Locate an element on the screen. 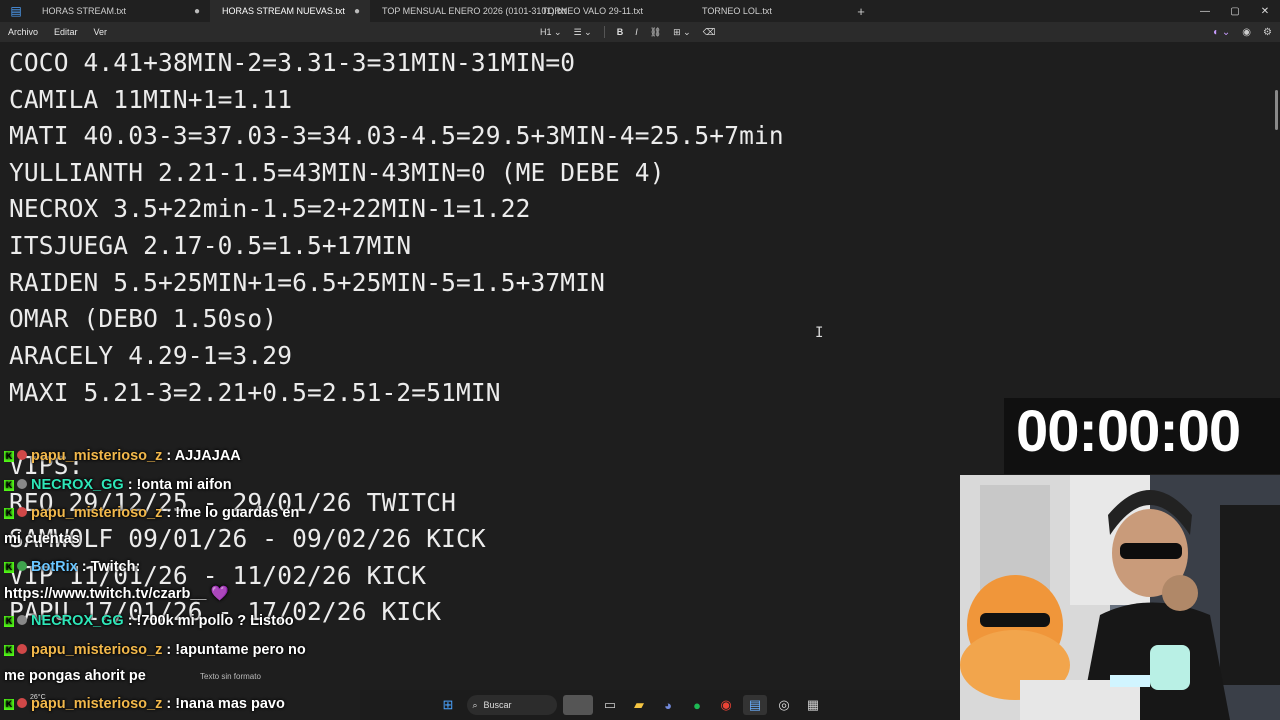 This screenshot has height=720, width=1280. chat-message-continued: https://www.twitch.tv/czarb__ 💜 is located at coordinates (116, 594).